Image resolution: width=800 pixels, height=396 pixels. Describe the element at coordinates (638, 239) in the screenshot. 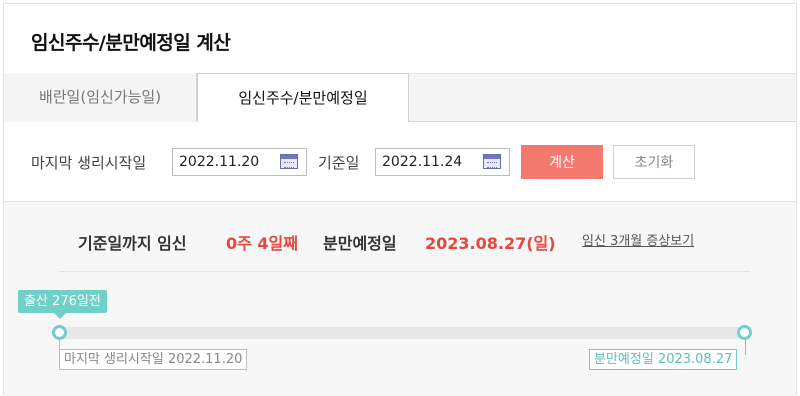

I see `symptoms-link: 임신 3개월 증상보기` at that location.